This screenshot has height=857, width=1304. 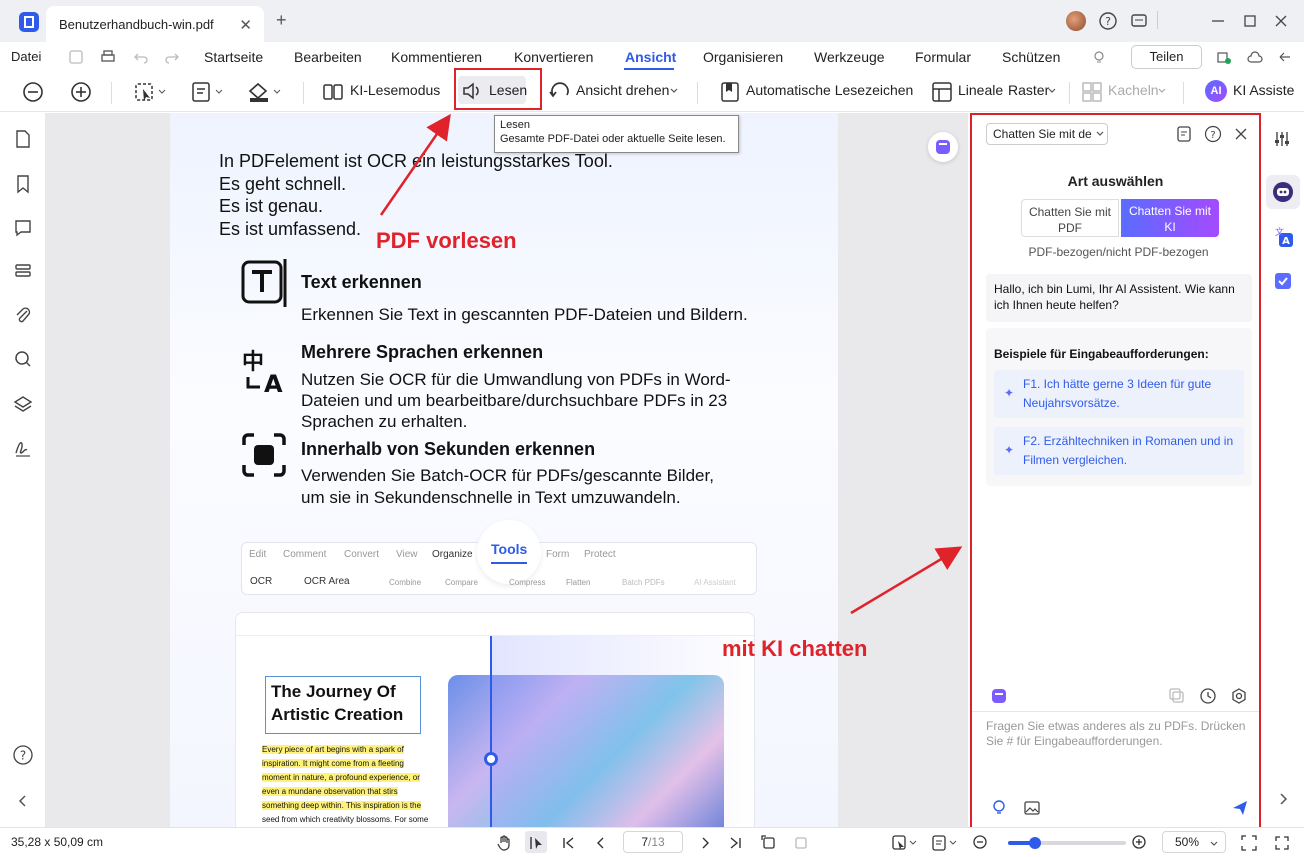 I want to click on reading-mode-label: KI-Lesemodus, so click(x=395, y=90).